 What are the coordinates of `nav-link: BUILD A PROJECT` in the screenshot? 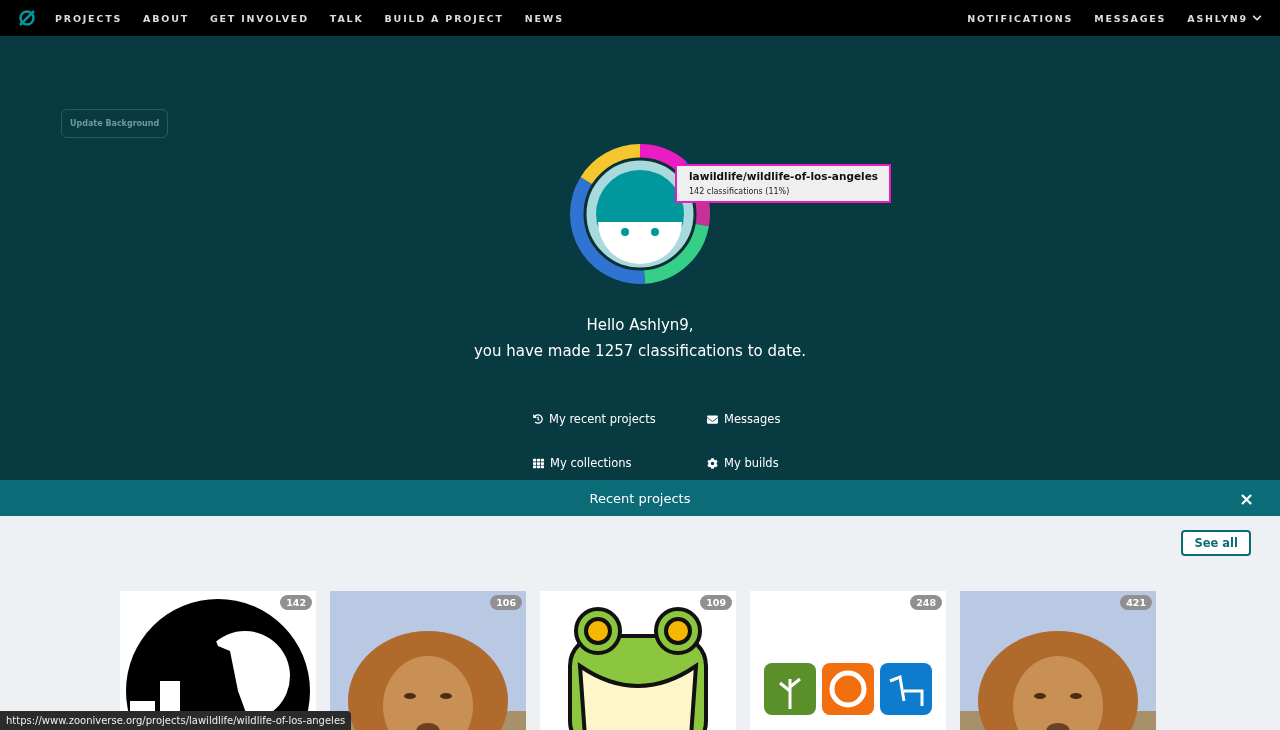 It's located at (444, 18).